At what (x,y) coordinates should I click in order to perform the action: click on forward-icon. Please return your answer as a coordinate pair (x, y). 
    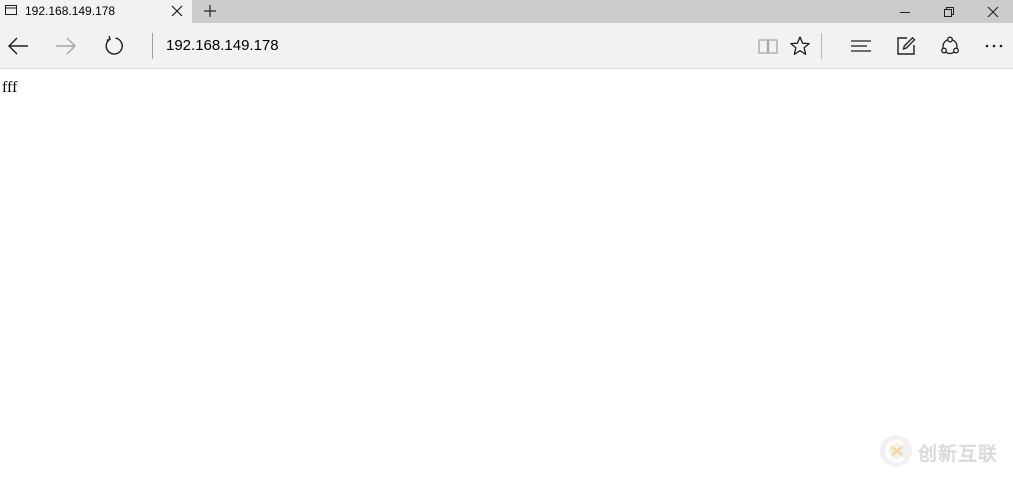
    Looking at the image, I should click on (66, 46).